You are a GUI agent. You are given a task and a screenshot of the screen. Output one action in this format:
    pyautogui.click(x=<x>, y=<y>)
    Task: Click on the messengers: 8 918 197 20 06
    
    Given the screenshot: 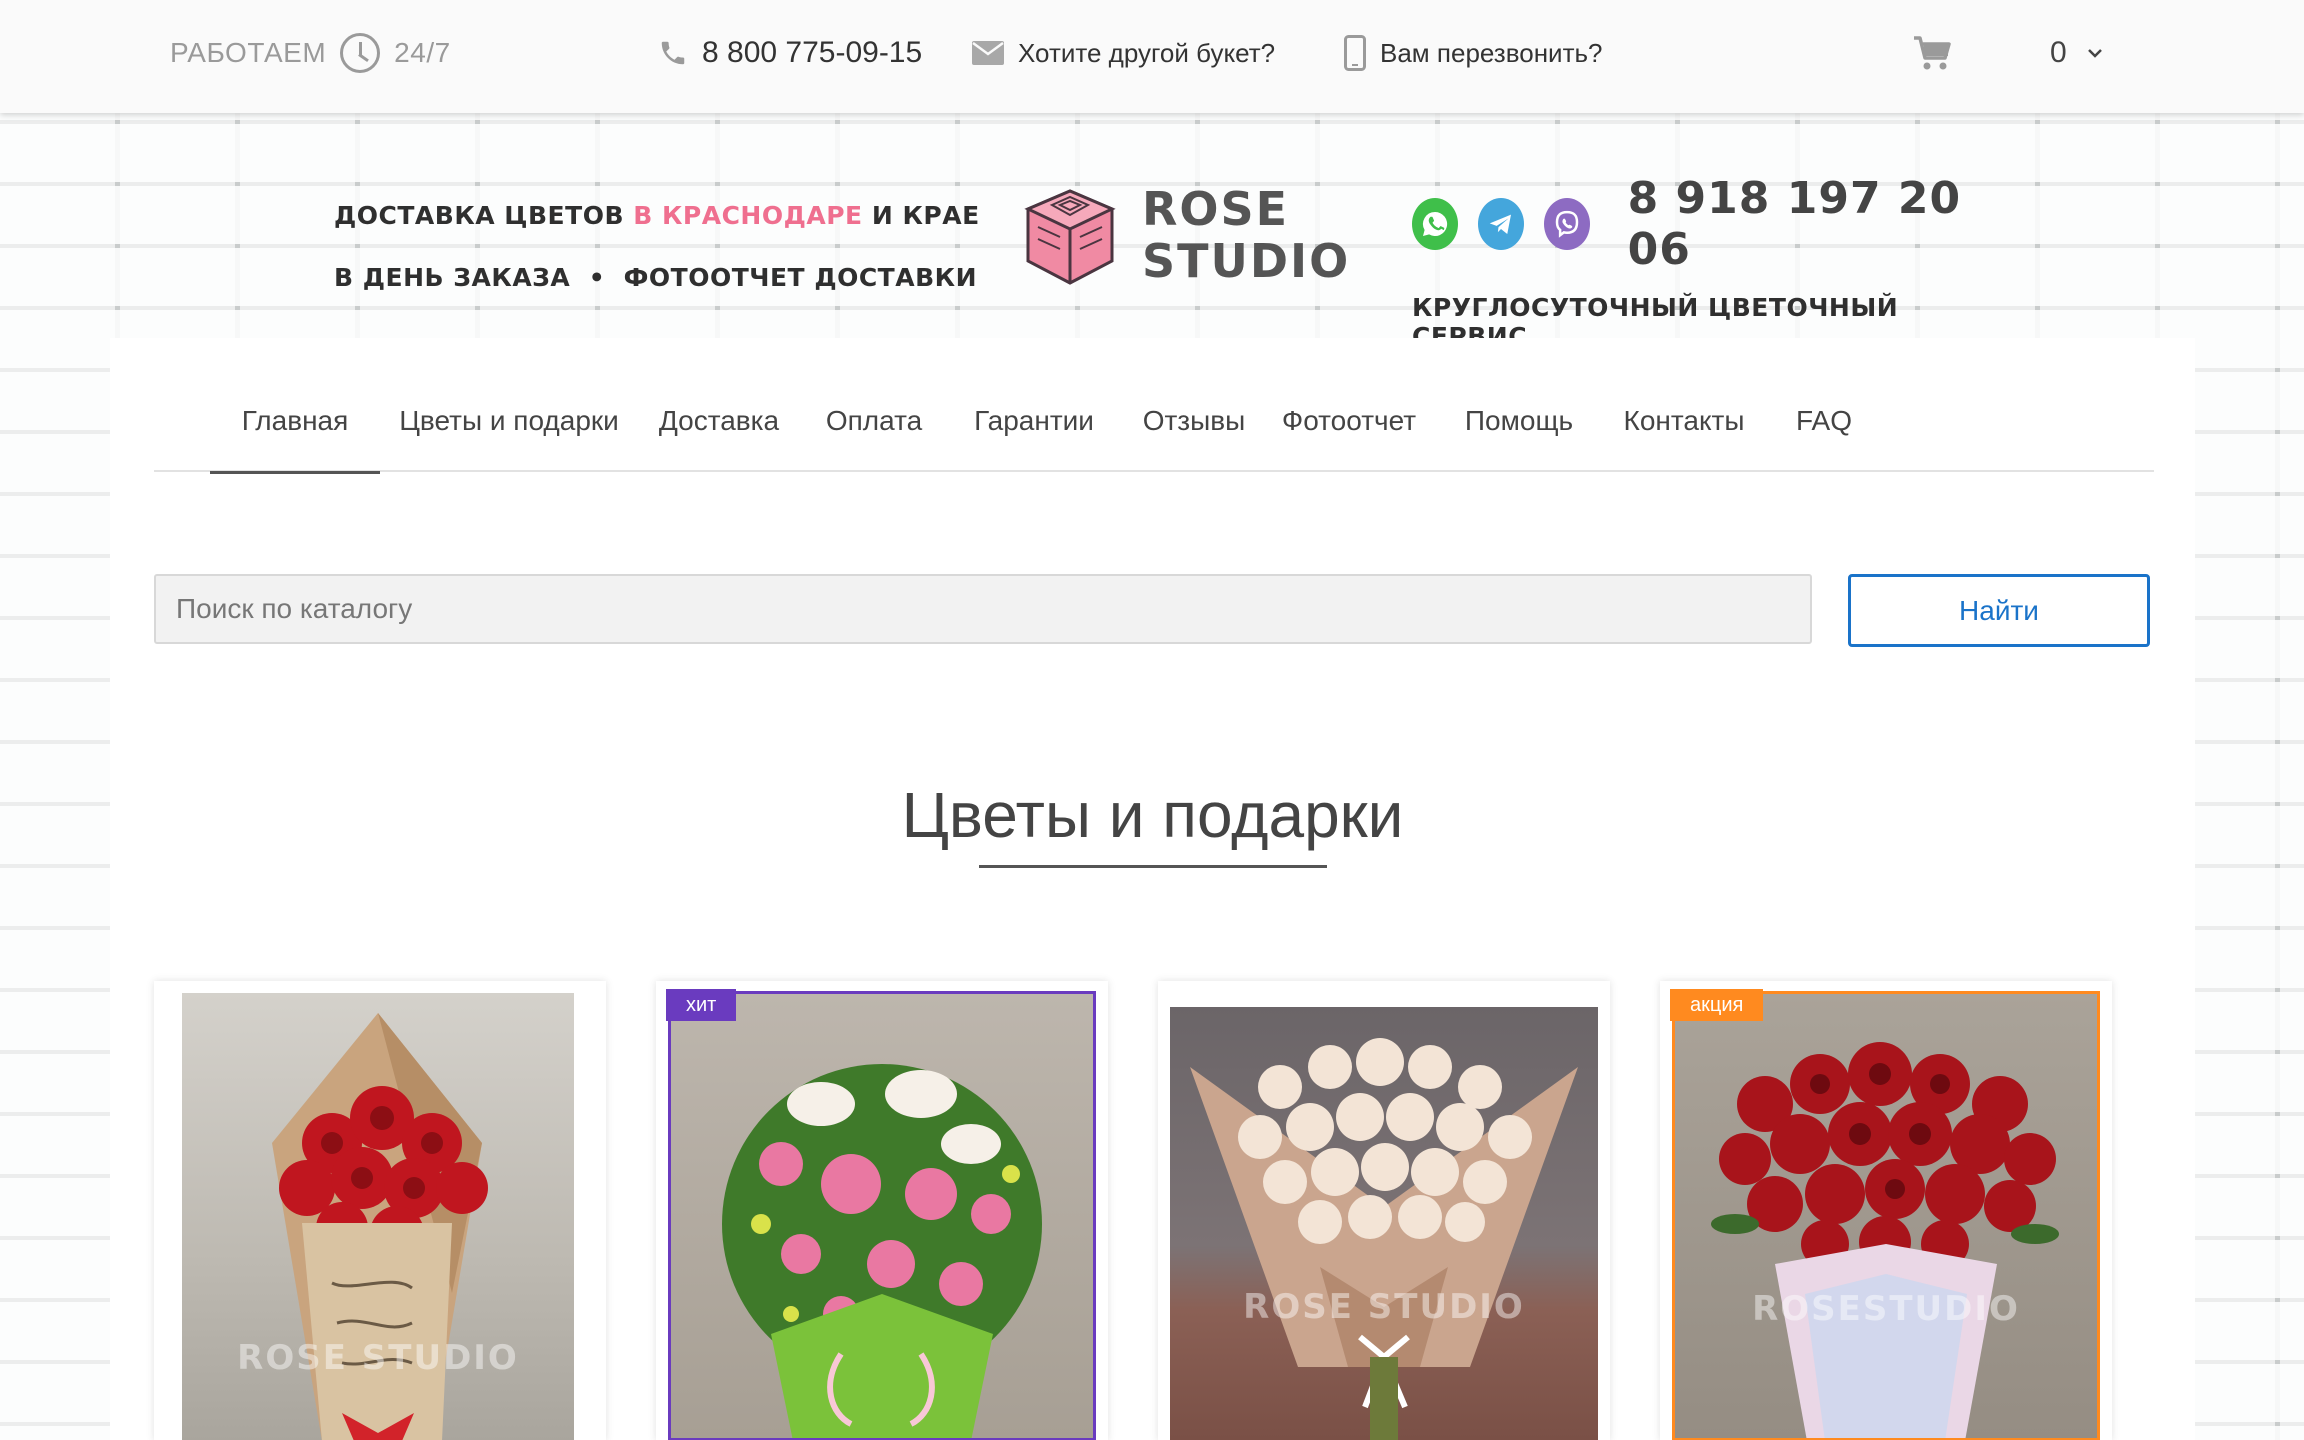 What is the action you would take?
    pyautogui.click(x=1702, y=224)
    